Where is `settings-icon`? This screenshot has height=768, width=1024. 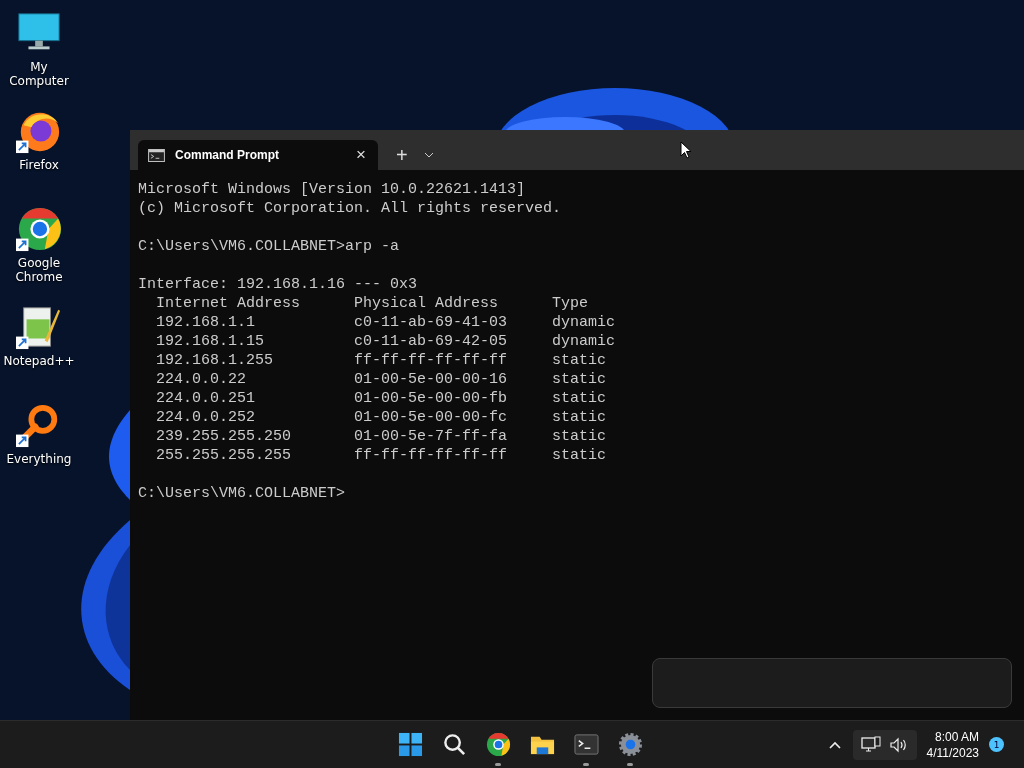 settings-icon is located at coordinates (630, 744).